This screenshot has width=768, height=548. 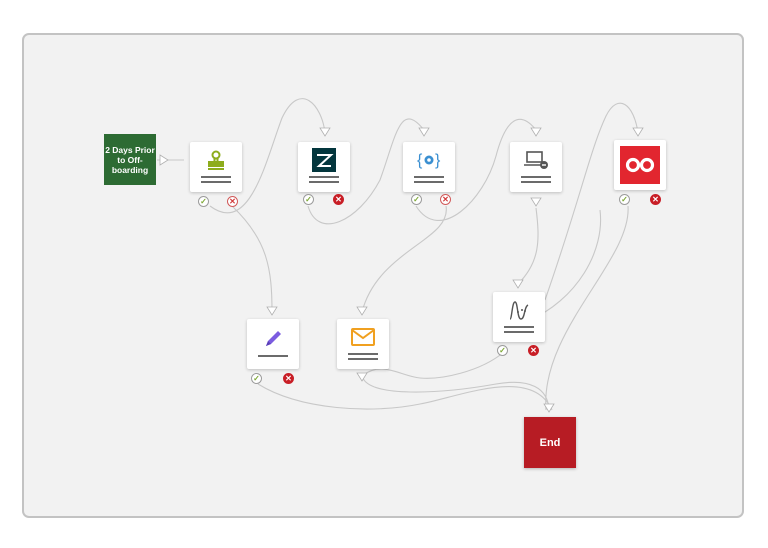 I want to click on stamp-icon, so click(x=216, y=160).